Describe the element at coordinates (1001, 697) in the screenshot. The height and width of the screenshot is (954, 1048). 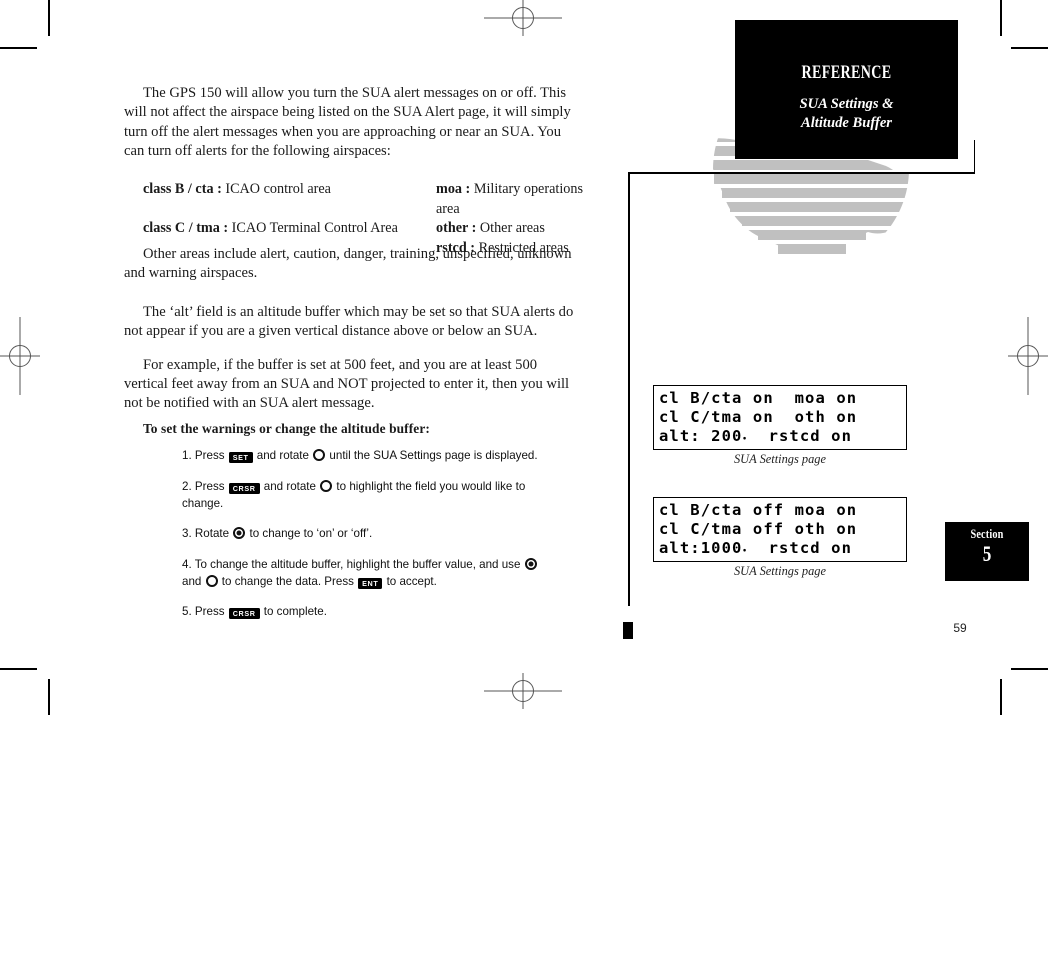
I see `crop-mark-bottom-right-vertical` at that location.